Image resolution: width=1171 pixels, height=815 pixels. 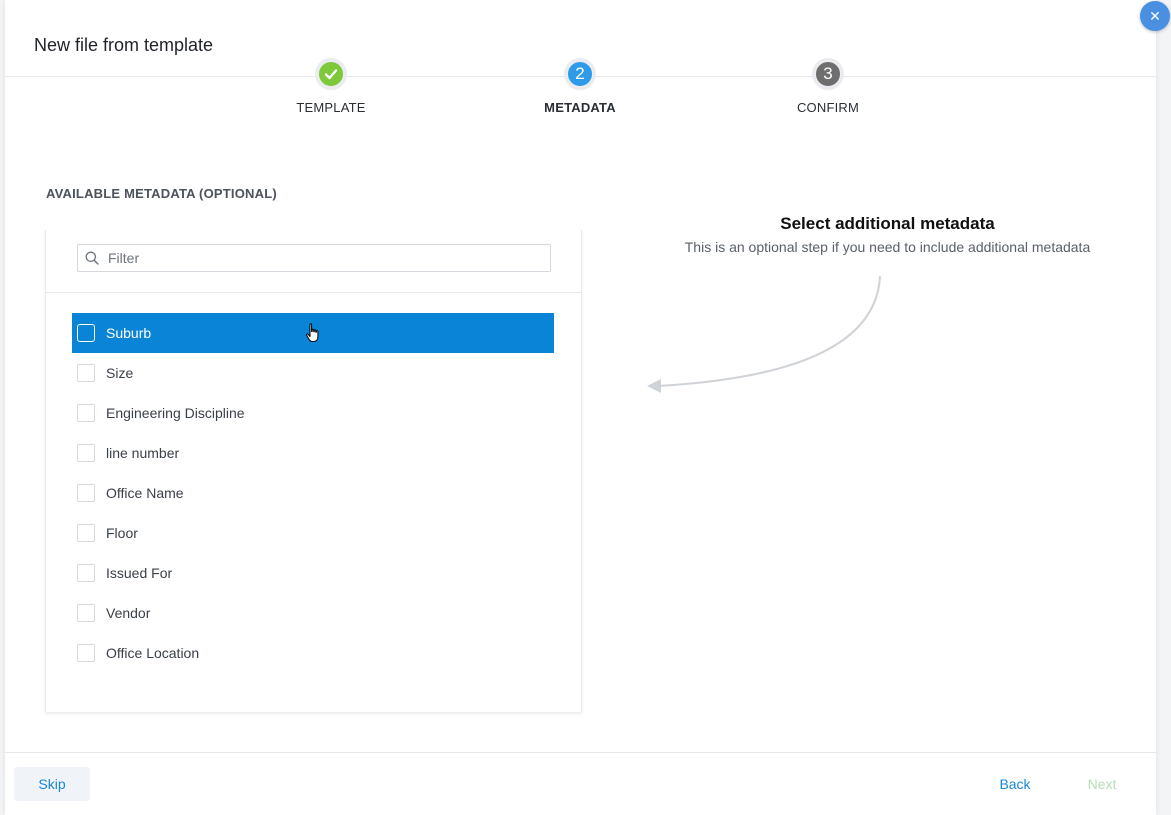 What do you see at coordinates (161, 193) in the screenshot?
I see `section-title: AVAILABLE METADATA (OPTIONAL)` at bounding box center [161, 193].